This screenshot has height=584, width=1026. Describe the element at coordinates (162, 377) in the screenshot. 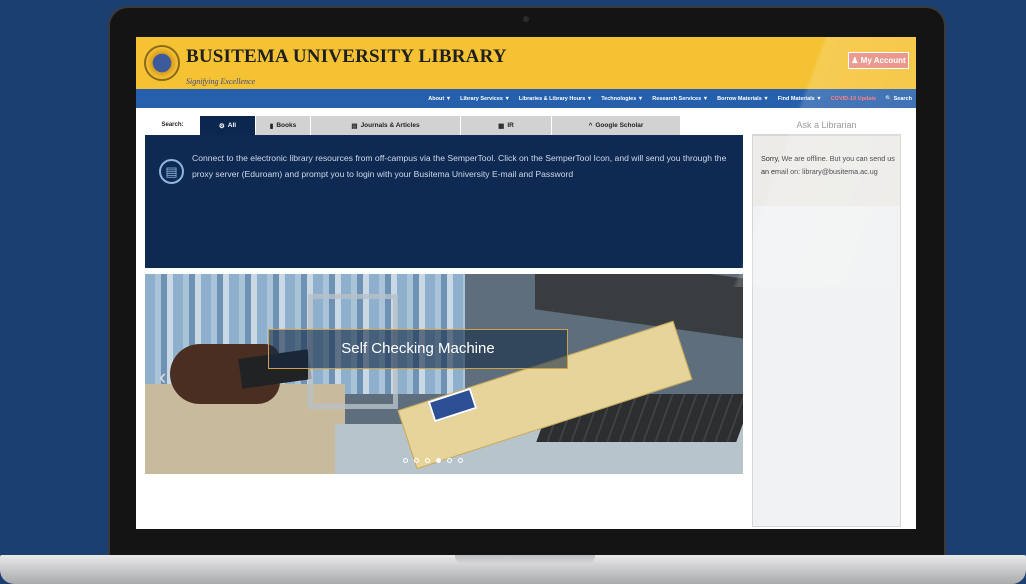

I see `chevron-left-icon: ‹` at that location.